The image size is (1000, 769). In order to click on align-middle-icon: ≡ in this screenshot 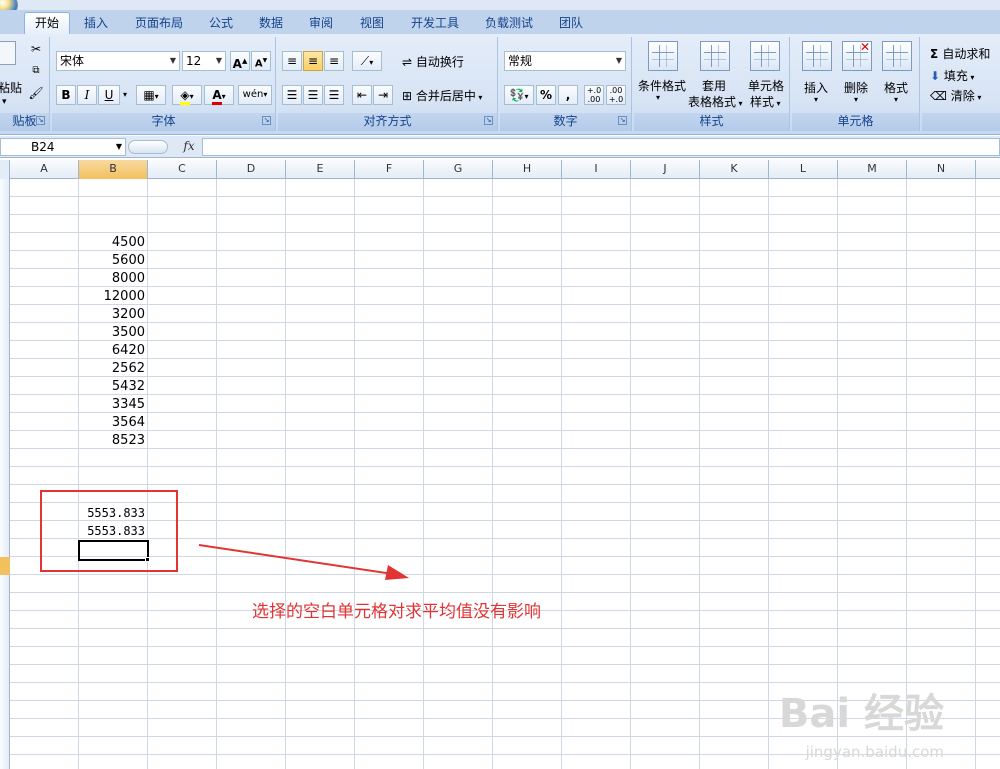, I will do `click(313, 61)`.